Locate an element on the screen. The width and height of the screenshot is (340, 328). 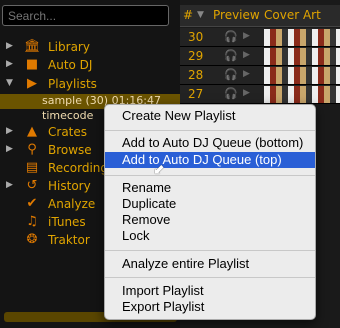
menu-item-duplicate: Duplicate is located at coordinates (210, 204).